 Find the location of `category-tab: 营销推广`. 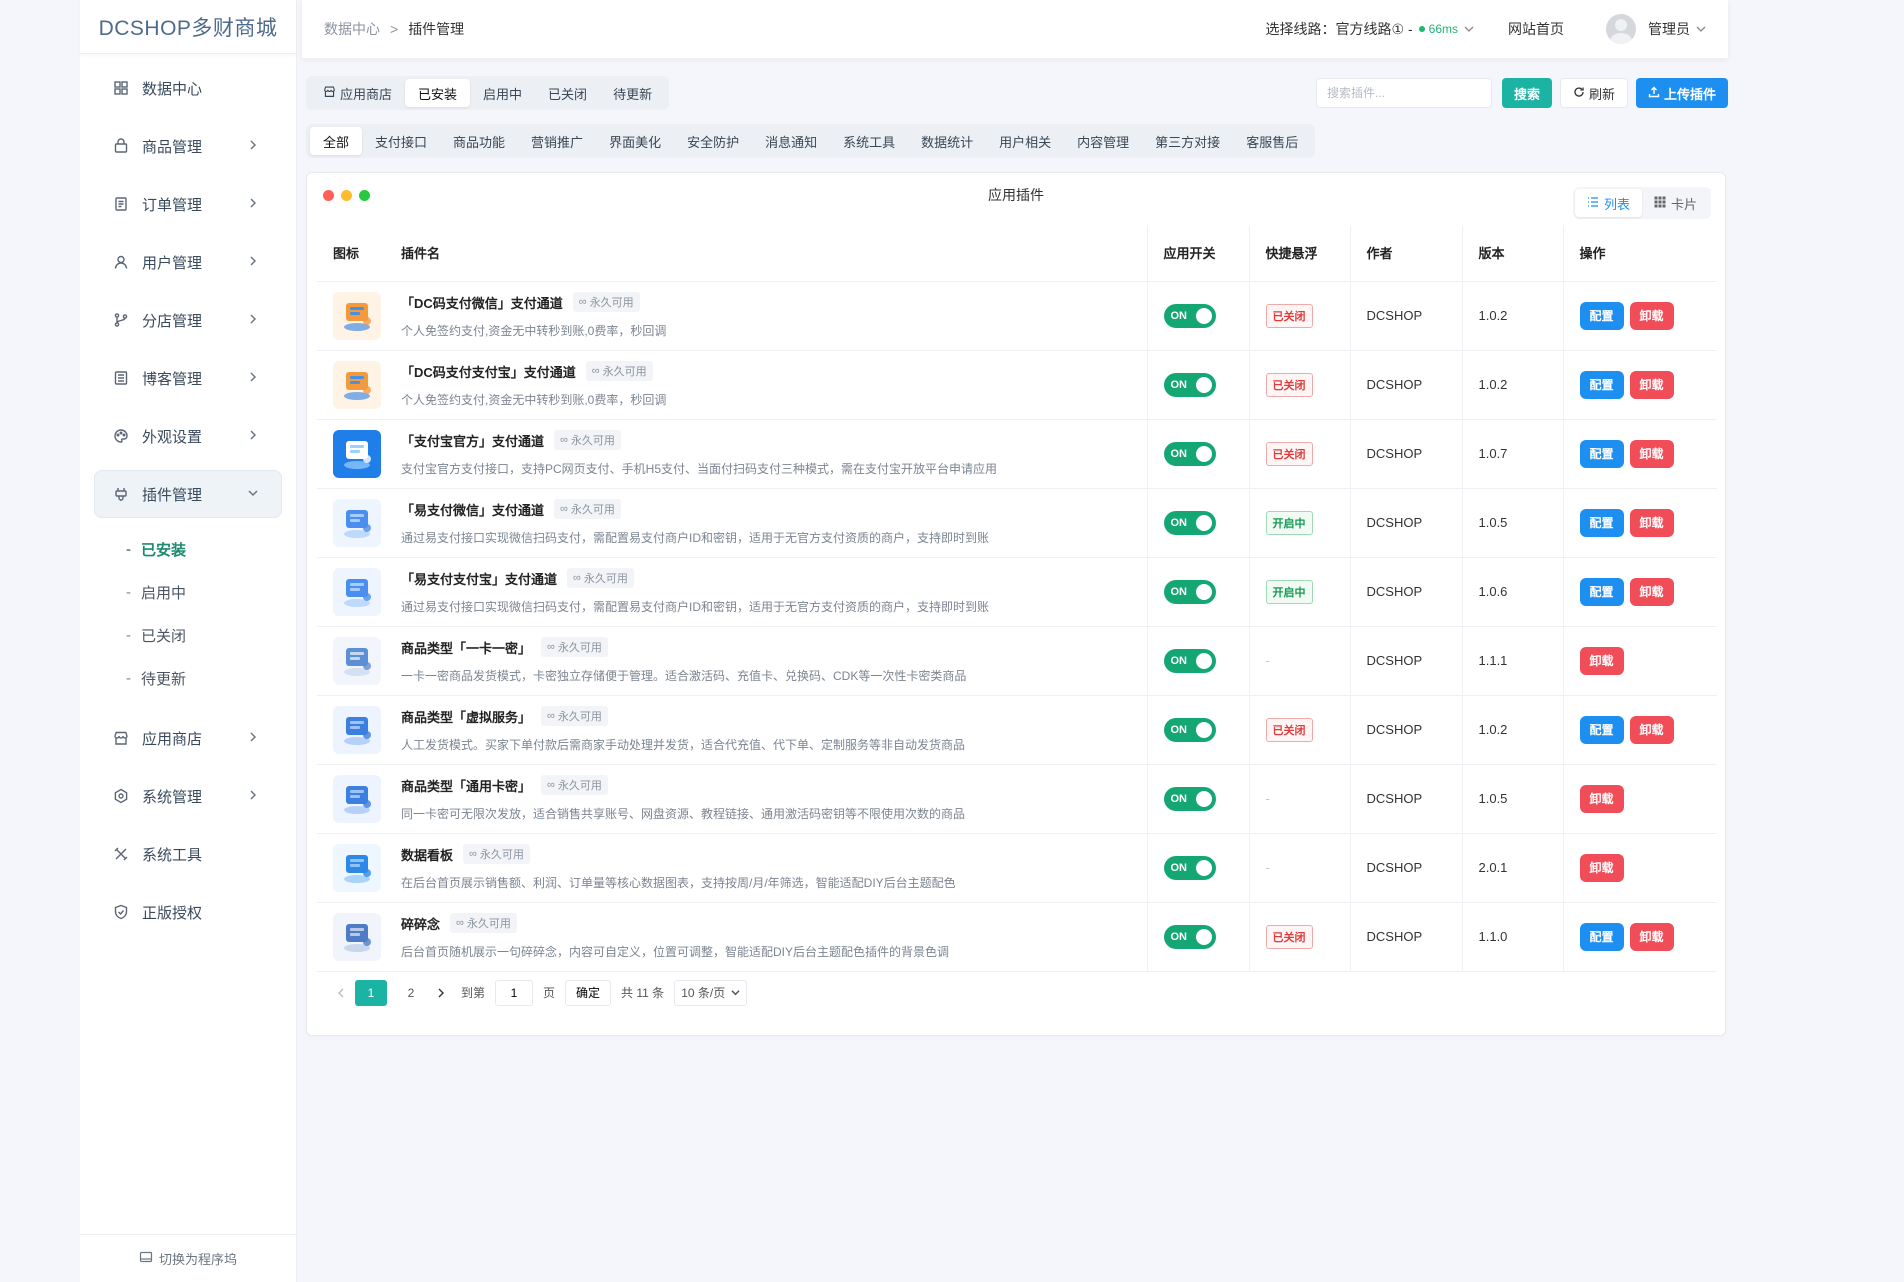

category-tab: 营销推广 is located at coordinates (557, 141).